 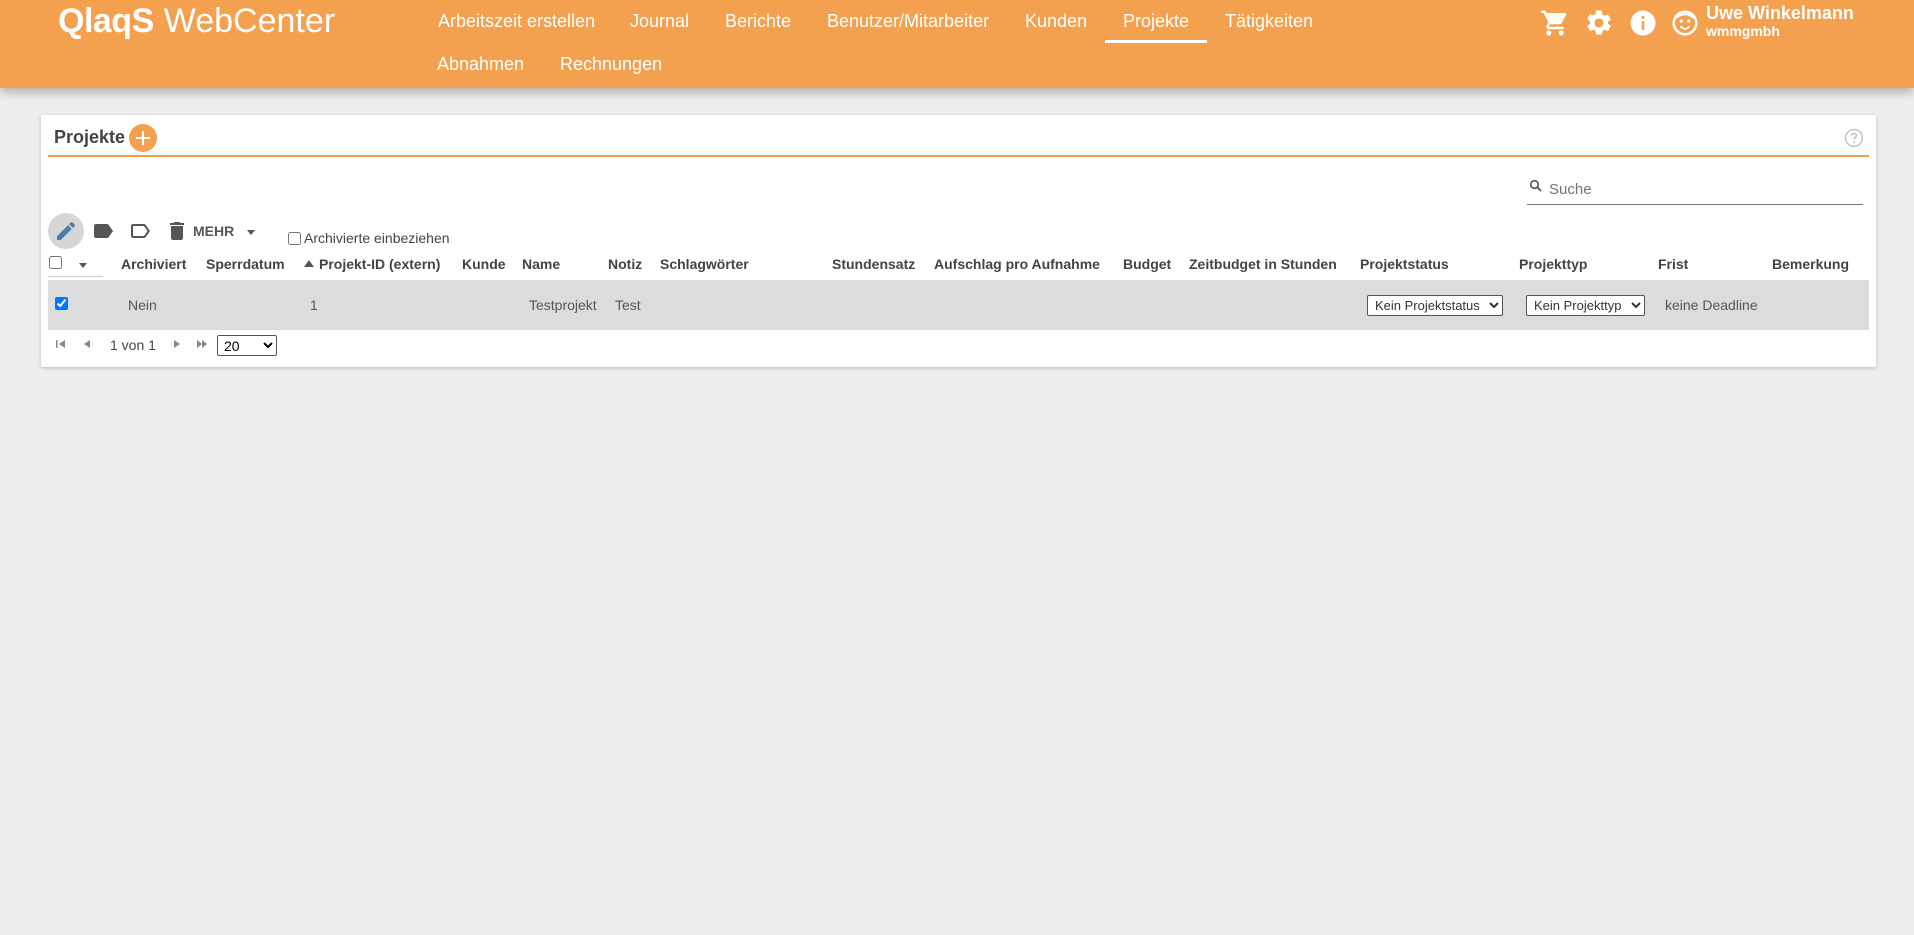 What do you see at coordinates (516, 21) in the screenshot?
I see `nav-arbeitszeit-erstellen: Arbeitszeit erstellen` at bounding box center [516, 21].